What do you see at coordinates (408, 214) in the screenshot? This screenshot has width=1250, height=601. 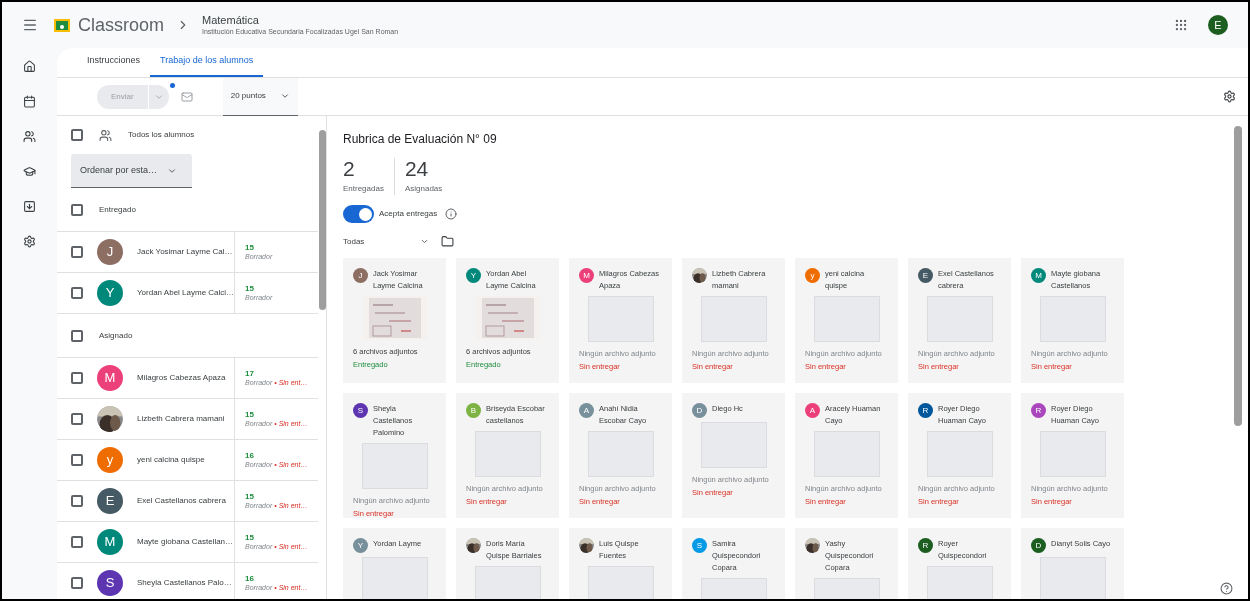 I see `accepting-label: Acepta entregas` at bounding box center [408, 214].